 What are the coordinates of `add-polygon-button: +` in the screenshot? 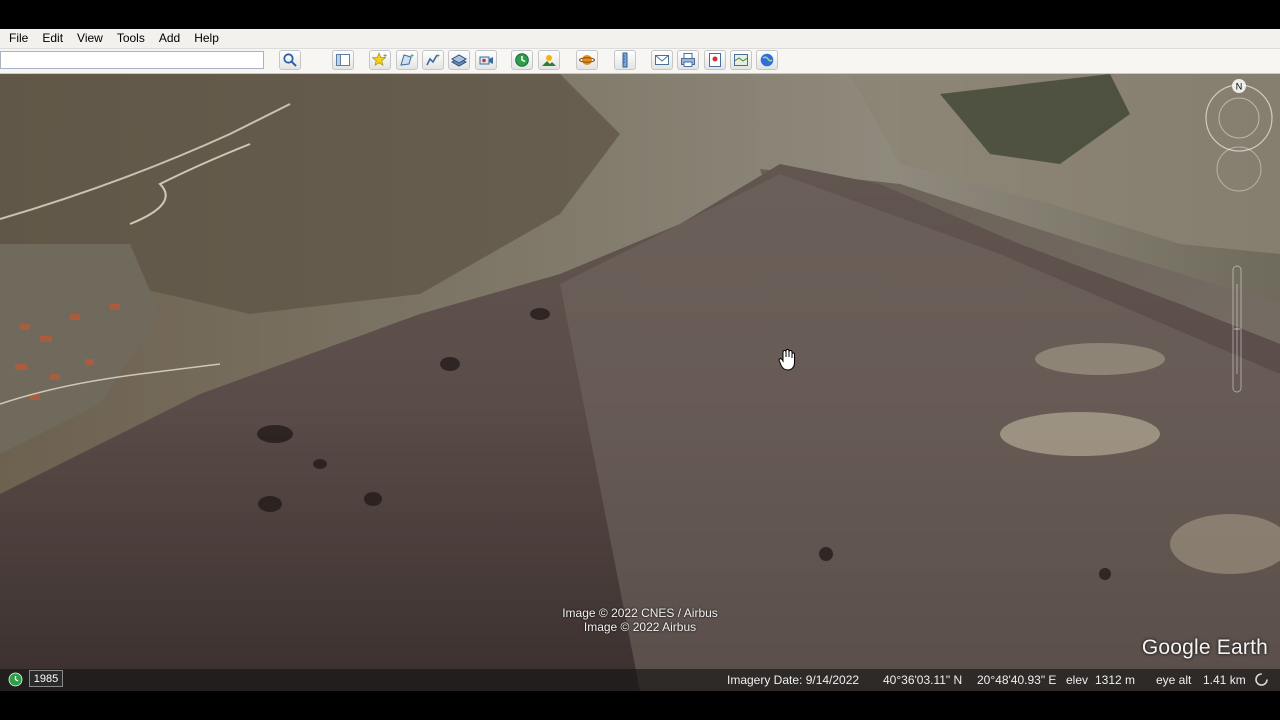 It's located at (407, 60).